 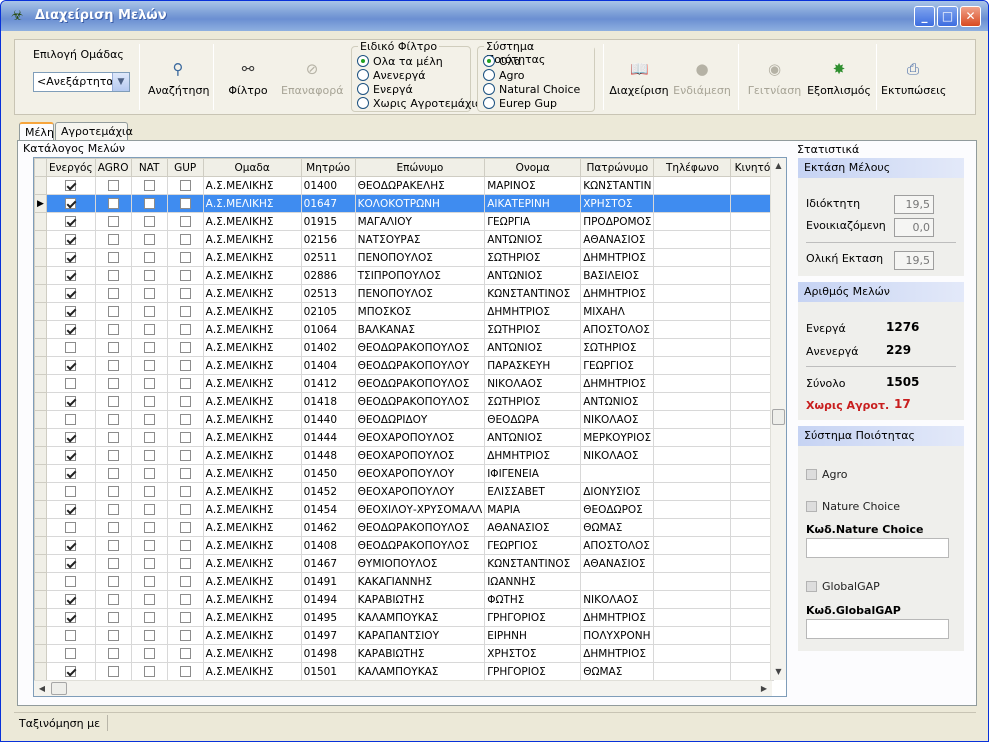 What do you see at coordinates (42, 688) in the screenshot?
I see `scroll-left-icon: ◀` at bounding box center [42, 688].